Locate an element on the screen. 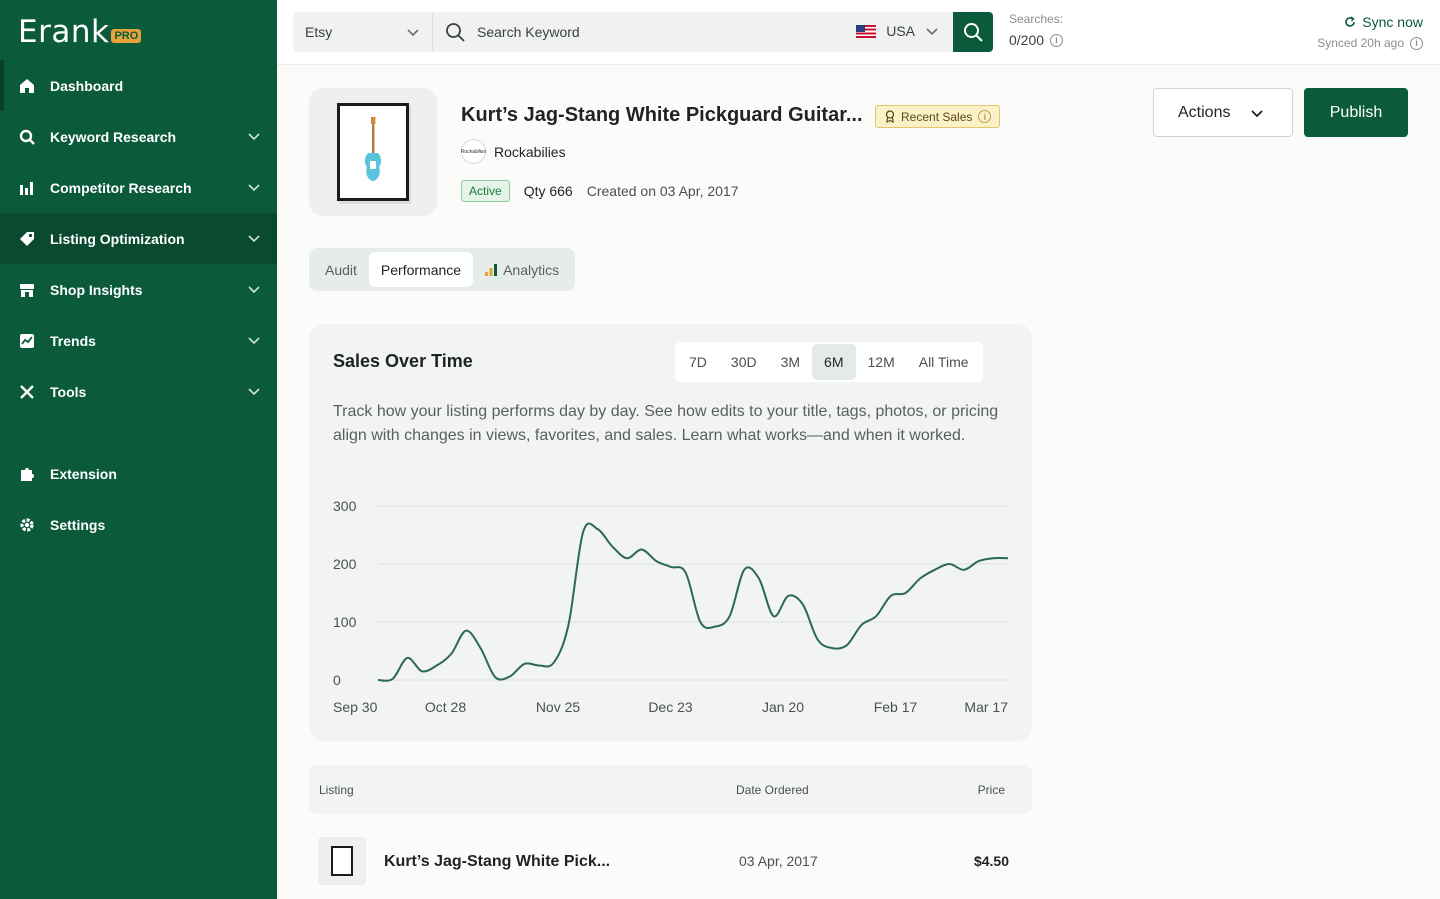  sidebar-item-label: Listing Optimization is located at coordinates (117, 238).